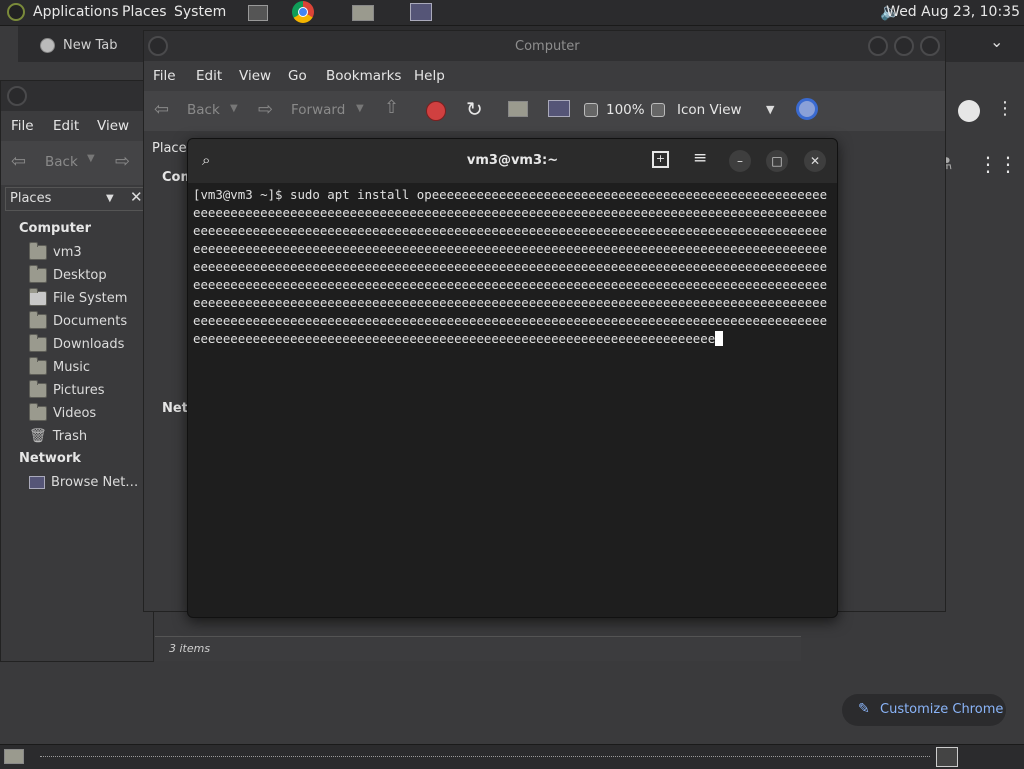  What do you see at coordinates (88, 46) in the screenshot?
I see `chrome-tab-new-tab: New Tab` at bounding box center [88, 46].